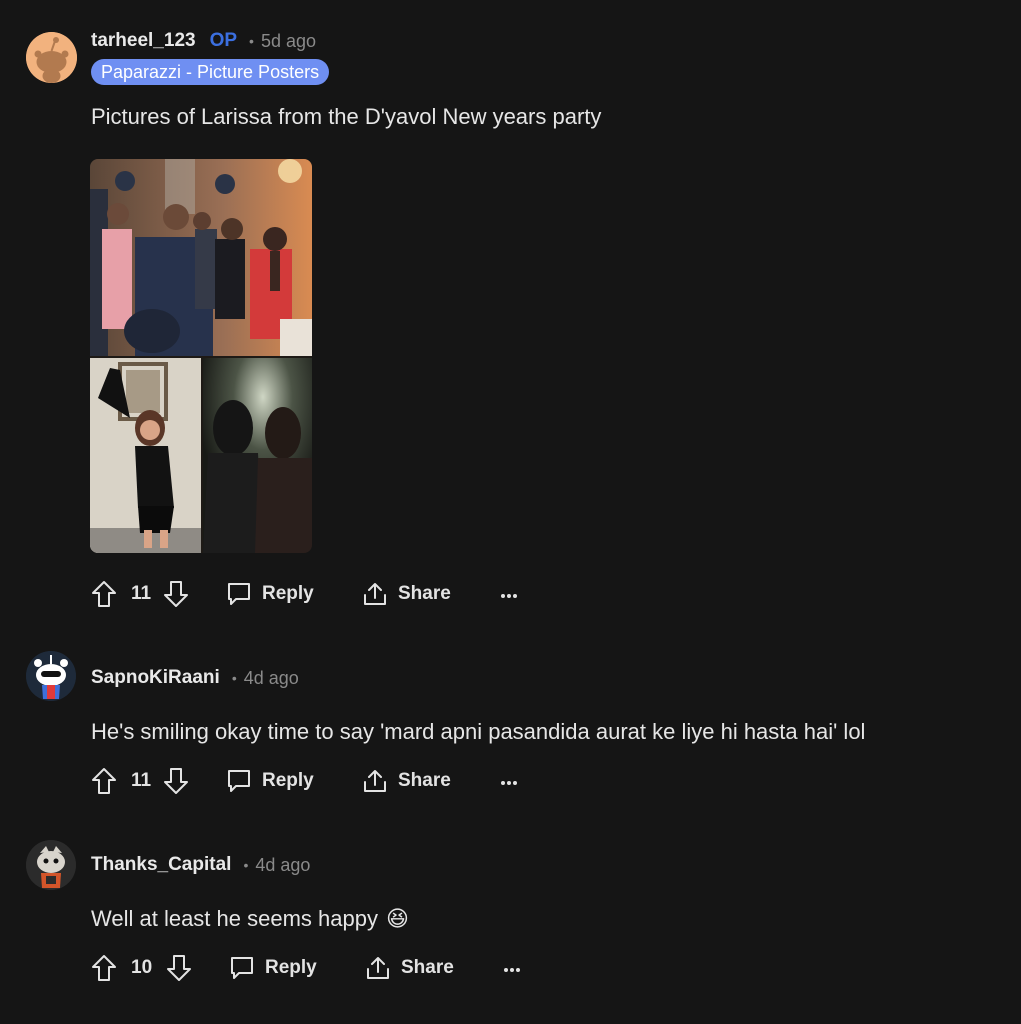 The image size is (1021, 1024). Describe the element at coordinates (203, 41) in the screenshot. I see `comment-meta: tarheel_123 OP • 5d ago` at that location.